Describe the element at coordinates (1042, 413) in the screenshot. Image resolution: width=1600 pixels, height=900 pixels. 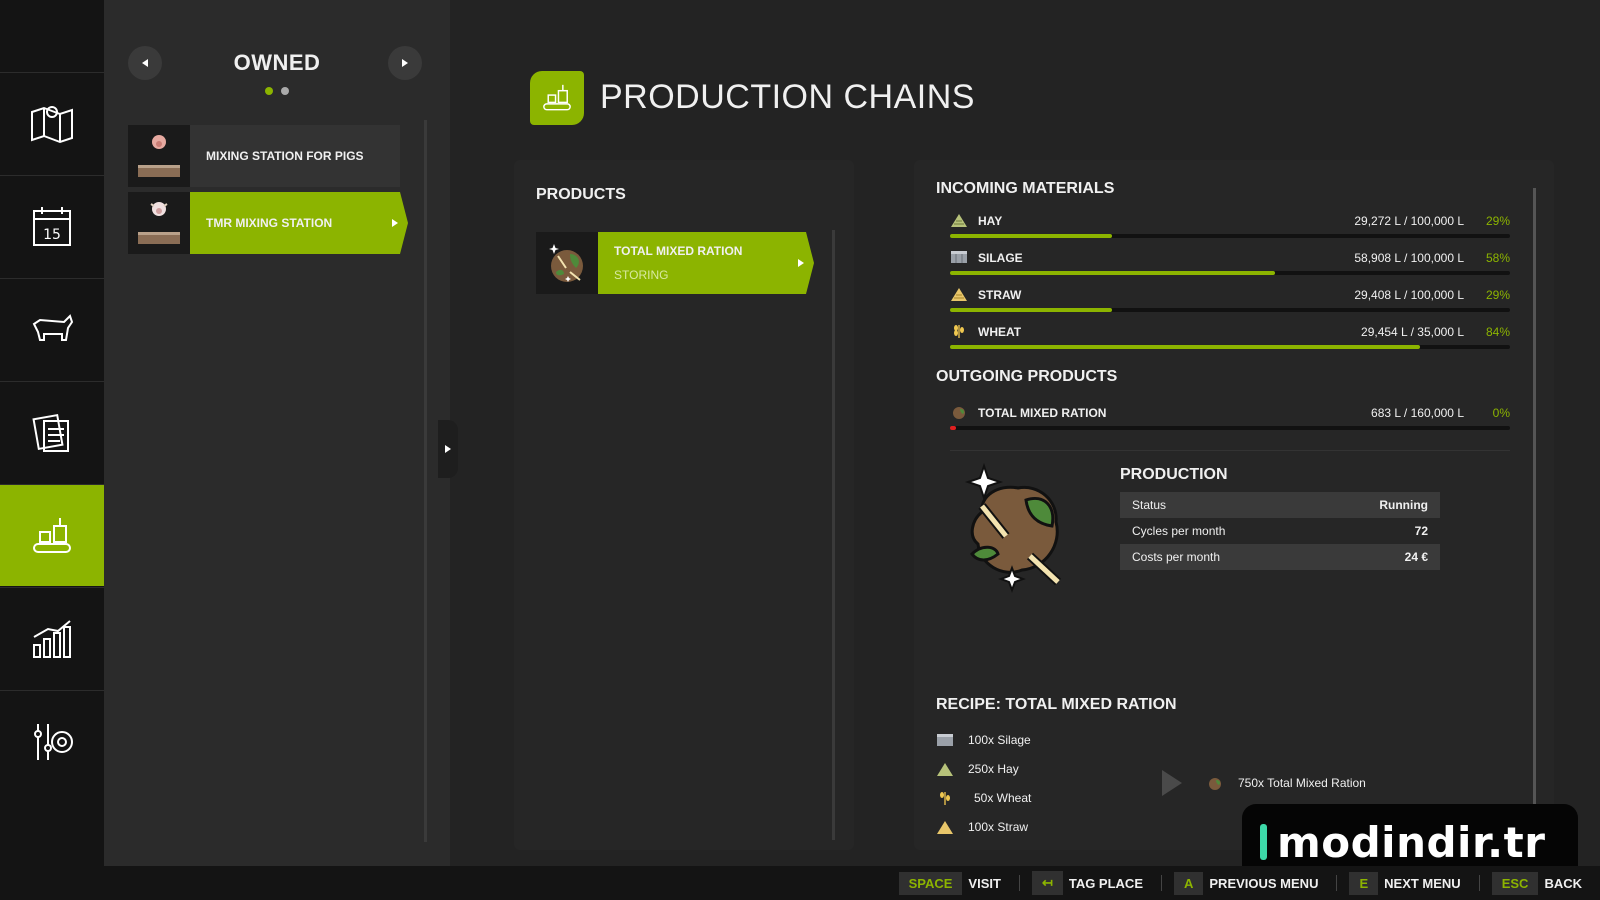
I see `product-output-name: TOTAL MIXED RATION` at that location.